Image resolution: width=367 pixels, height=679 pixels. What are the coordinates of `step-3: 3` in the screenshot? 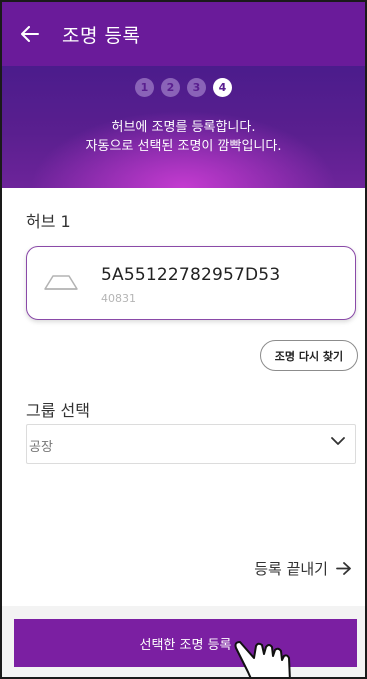 It's located at (196, 87).